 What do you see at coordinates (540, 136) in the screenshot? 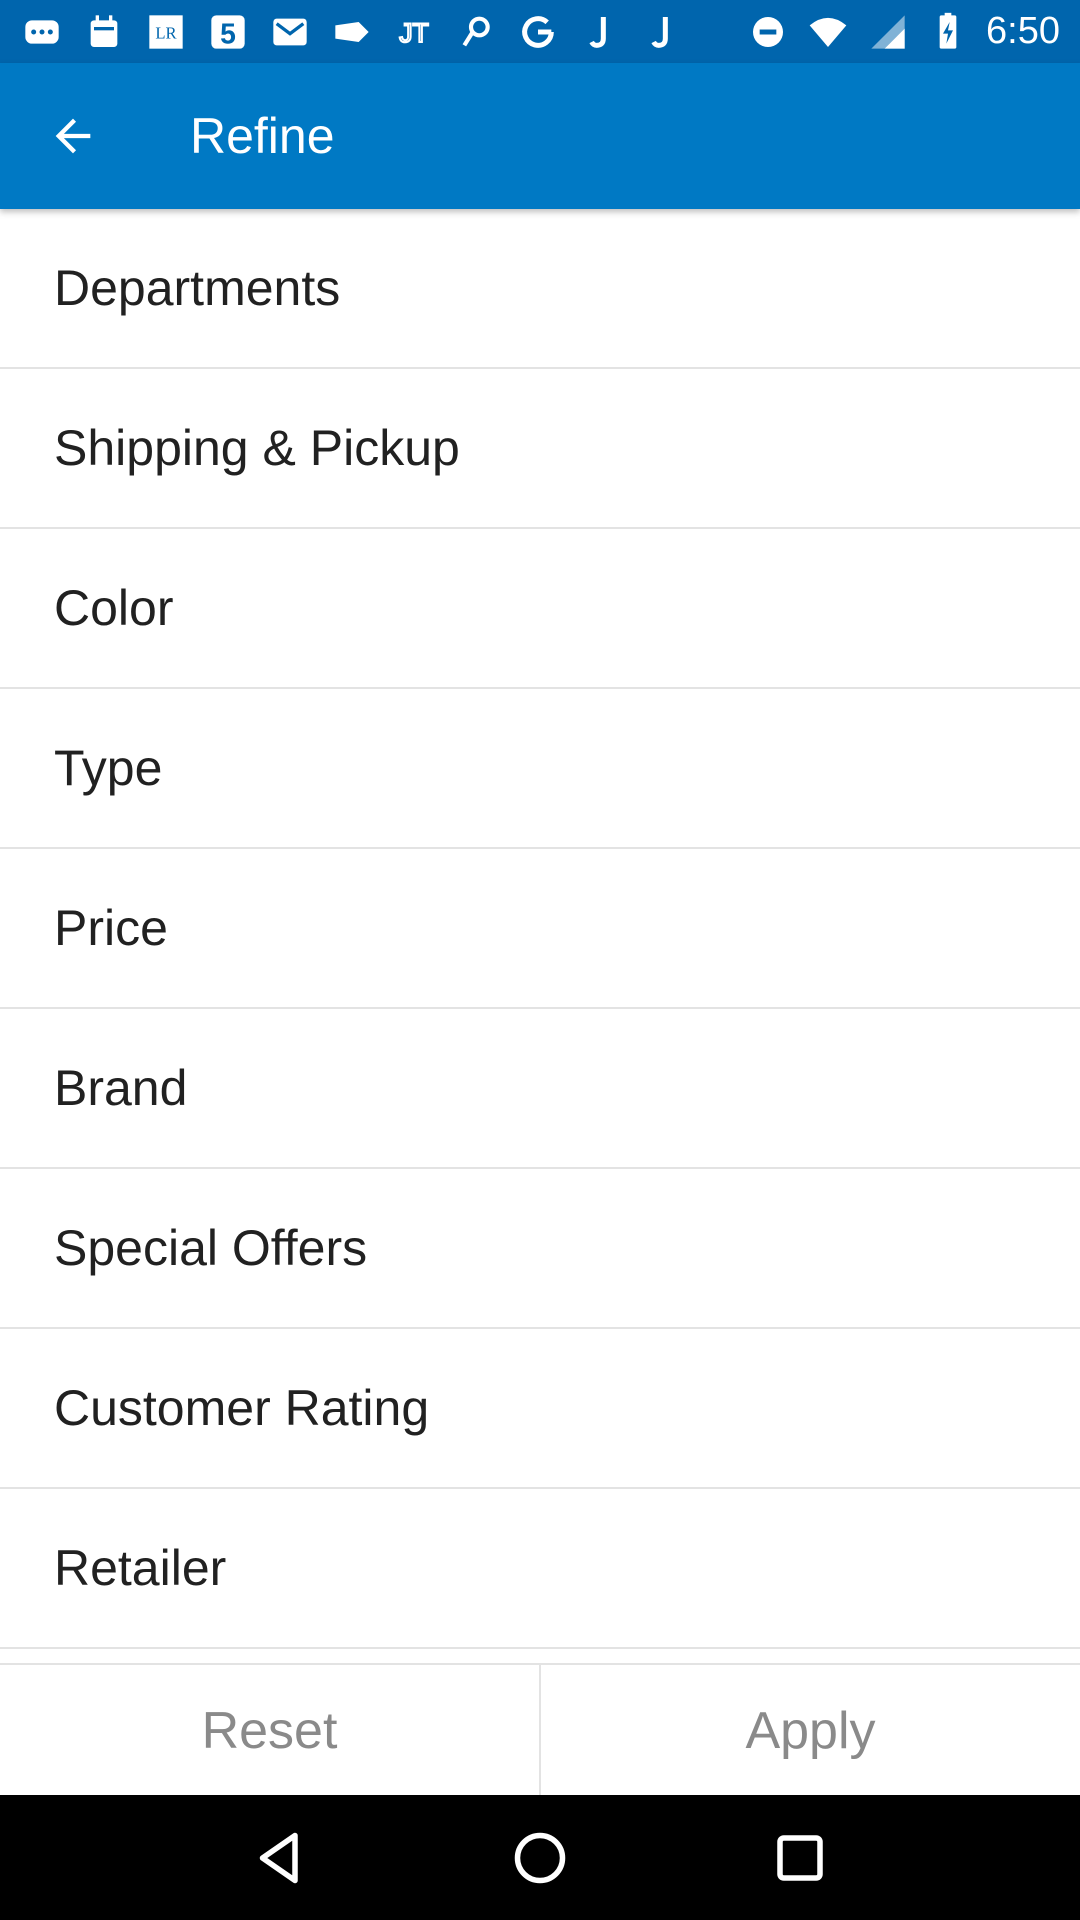
I see `app-bar: Refine` at bounding box center [540, 136].